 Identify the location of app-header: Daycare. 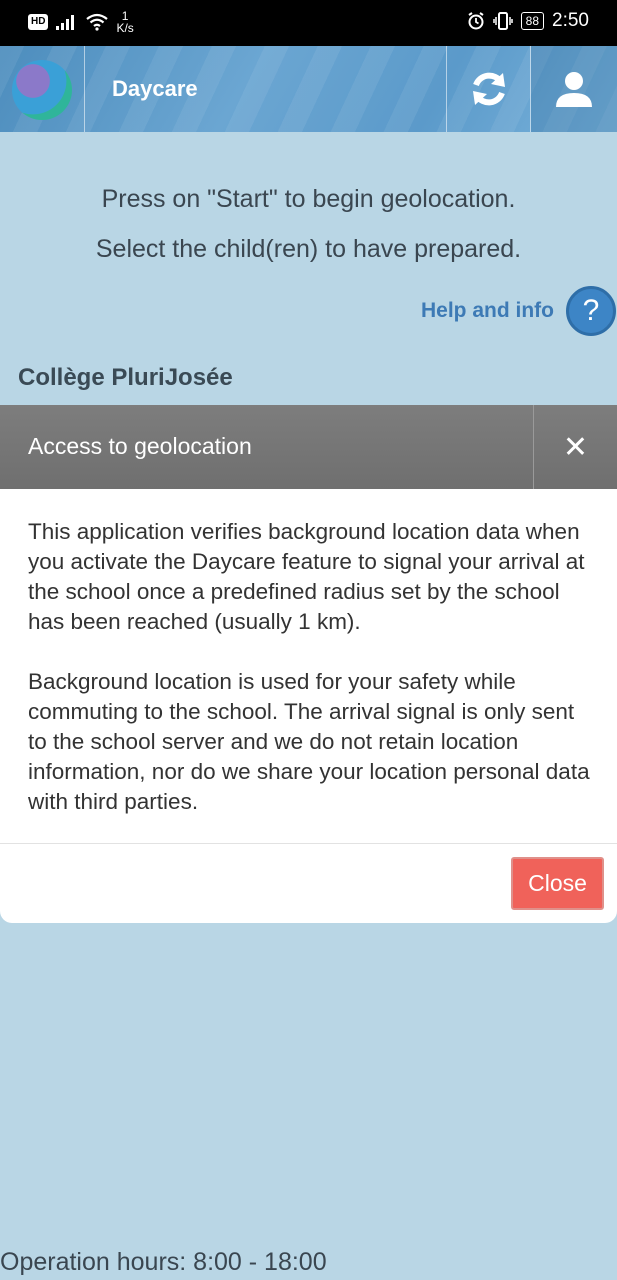
(308, 89).